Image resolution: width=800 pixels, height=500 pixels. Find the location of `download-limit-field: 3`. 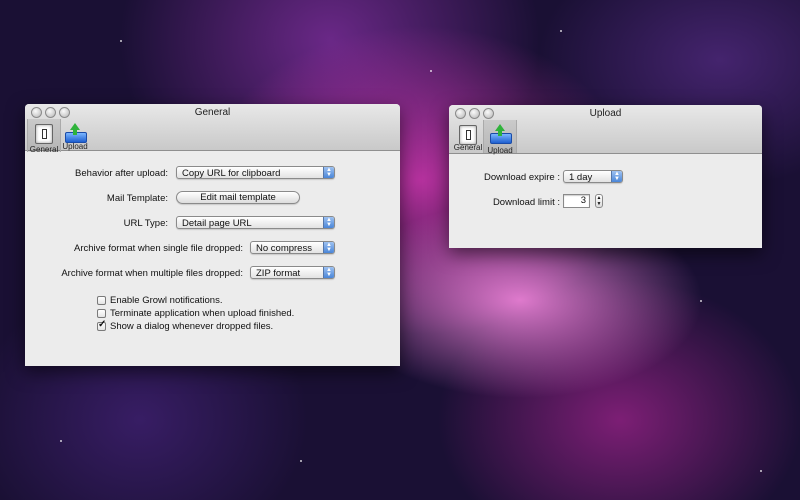

download-limit-field: 3 is located at coordinates (576, 201).